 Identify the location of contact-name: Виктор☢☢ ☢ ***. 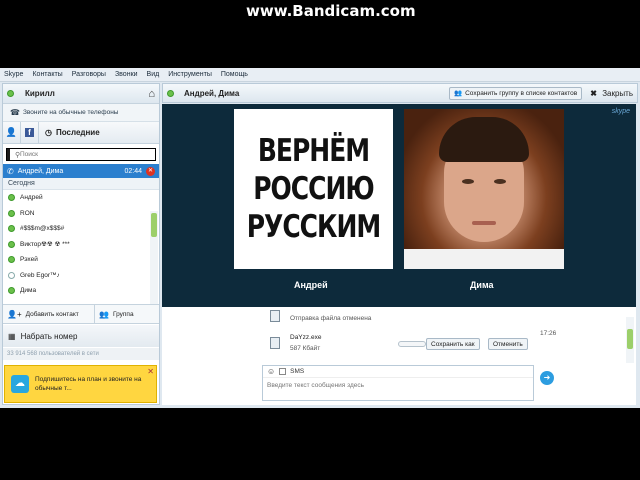
(45, 245).